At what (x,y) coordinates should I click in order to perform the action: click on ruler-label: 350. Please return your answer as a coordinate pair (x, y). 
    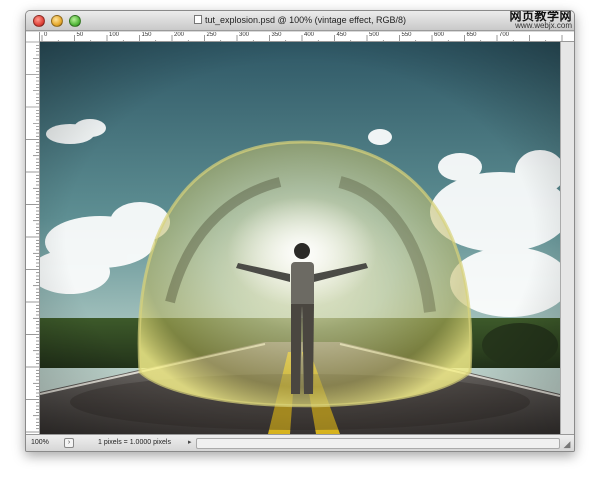
    Looking at the image, I should click on (276, 35).